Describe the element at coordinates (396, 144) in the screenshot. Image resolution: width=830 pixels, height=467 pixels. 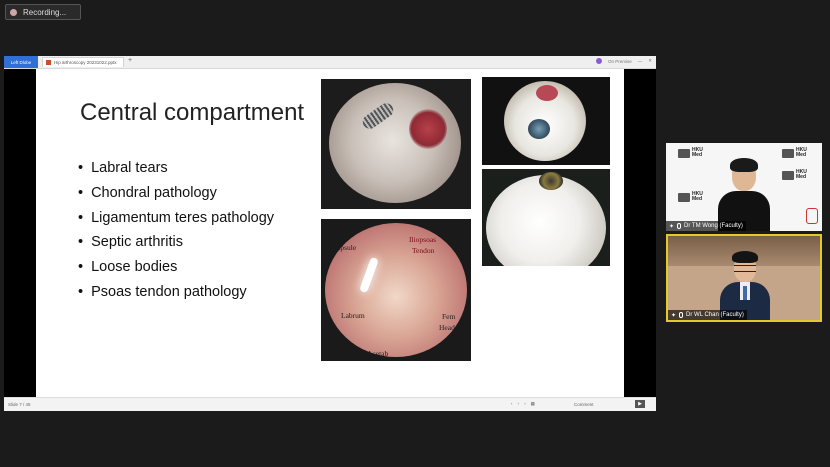
I see `arthroscopy-image-probe` at that location.